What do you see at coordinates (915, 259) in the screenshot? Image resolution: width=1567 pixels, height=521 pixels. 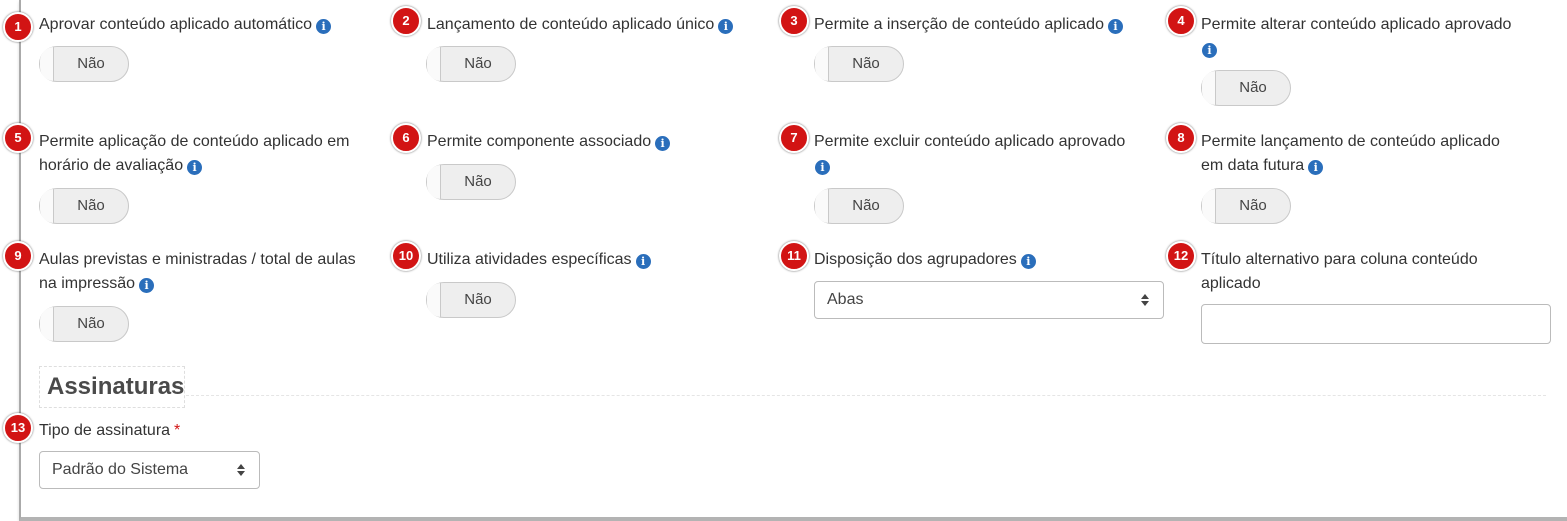 I see `label-text: Disposição dos agrupadores` at bounding box center [915, 259].